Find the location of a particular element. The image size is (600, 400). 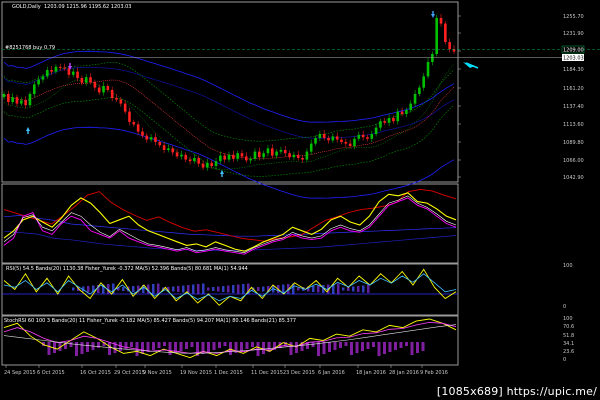

arrow-down-icon is located at coordinates (433, 14).